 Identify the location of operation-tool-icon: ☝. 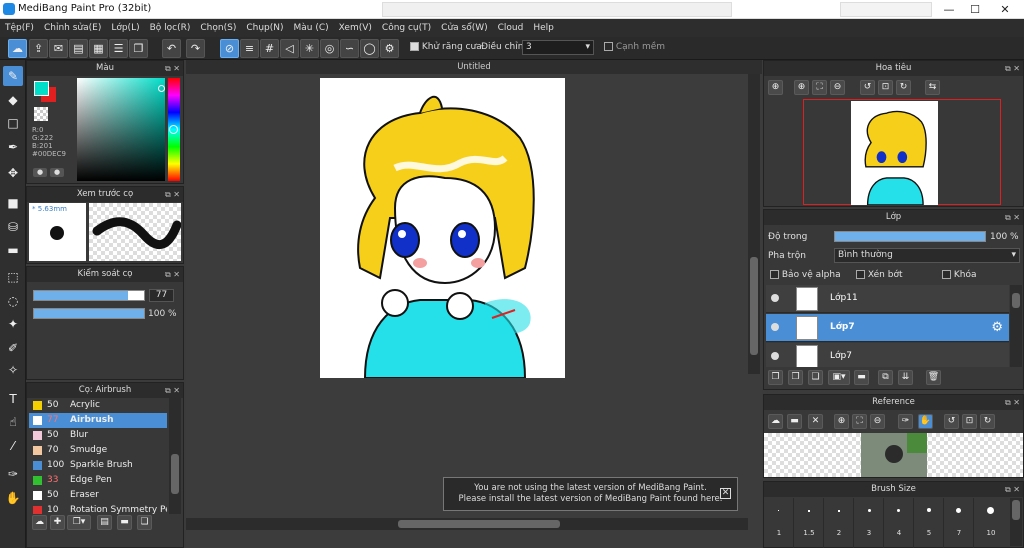
(13, 422).